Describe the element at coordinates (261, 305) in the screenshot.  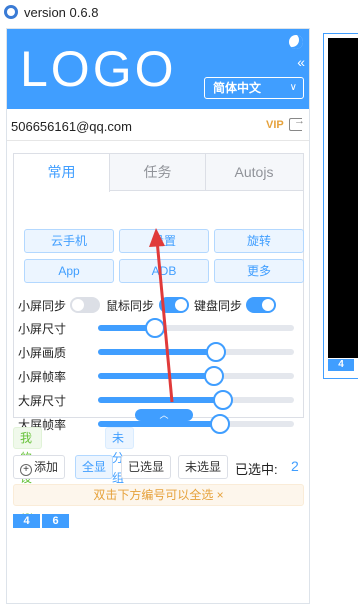
I see `keyboard-sync-toggle` at that location.